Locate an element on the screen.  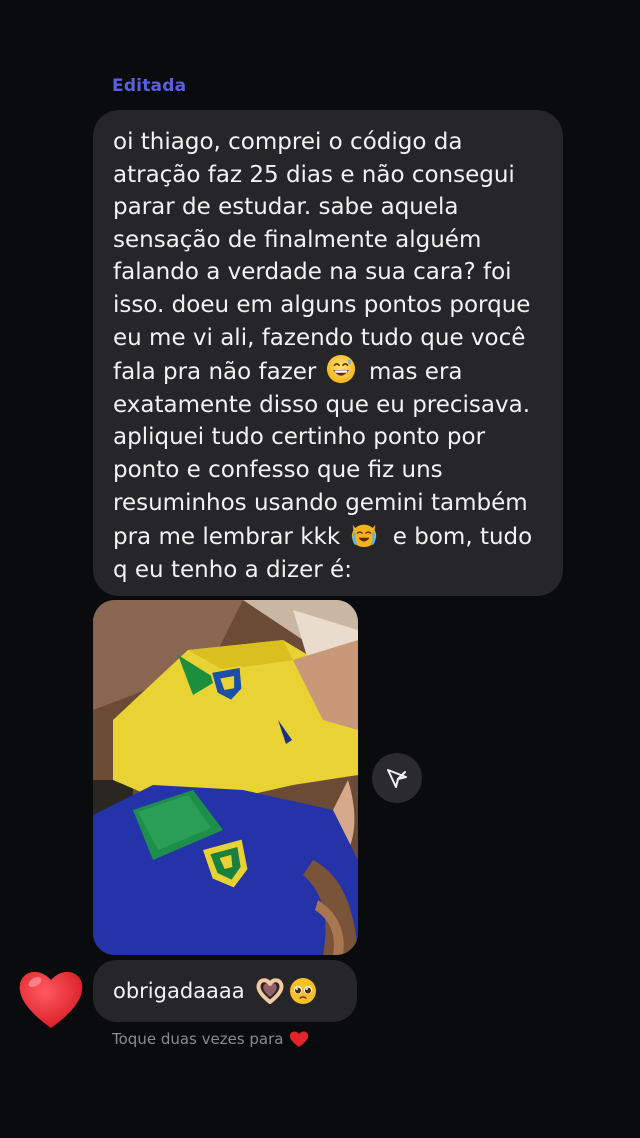
red-heart-icon is located at coordinates (51, 999).